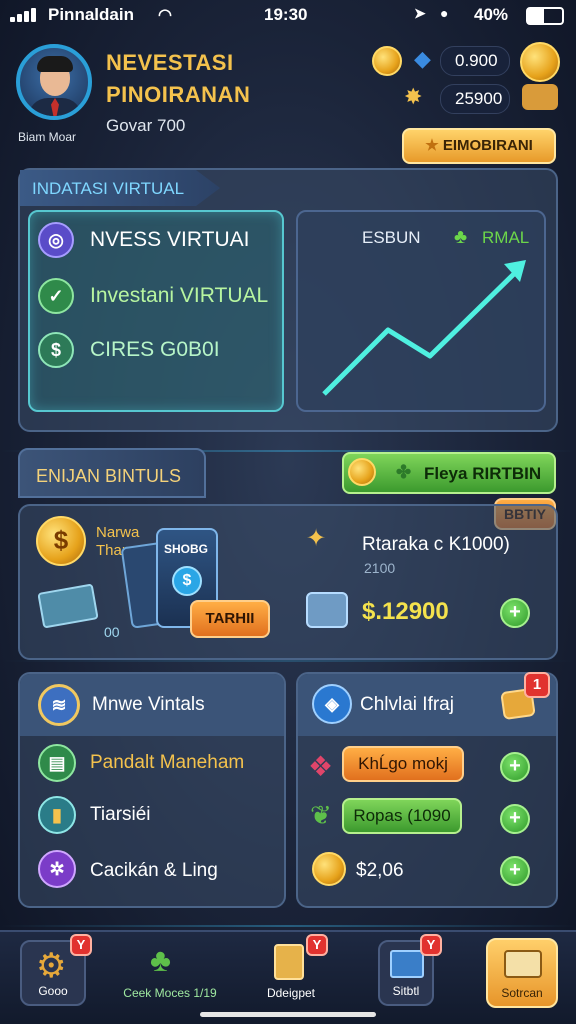 This screenshot has height=1024, width=576. Describe the element at coordinates (380, 870) in the screenshot. I see `right-item-amount: $2,06` at that location.